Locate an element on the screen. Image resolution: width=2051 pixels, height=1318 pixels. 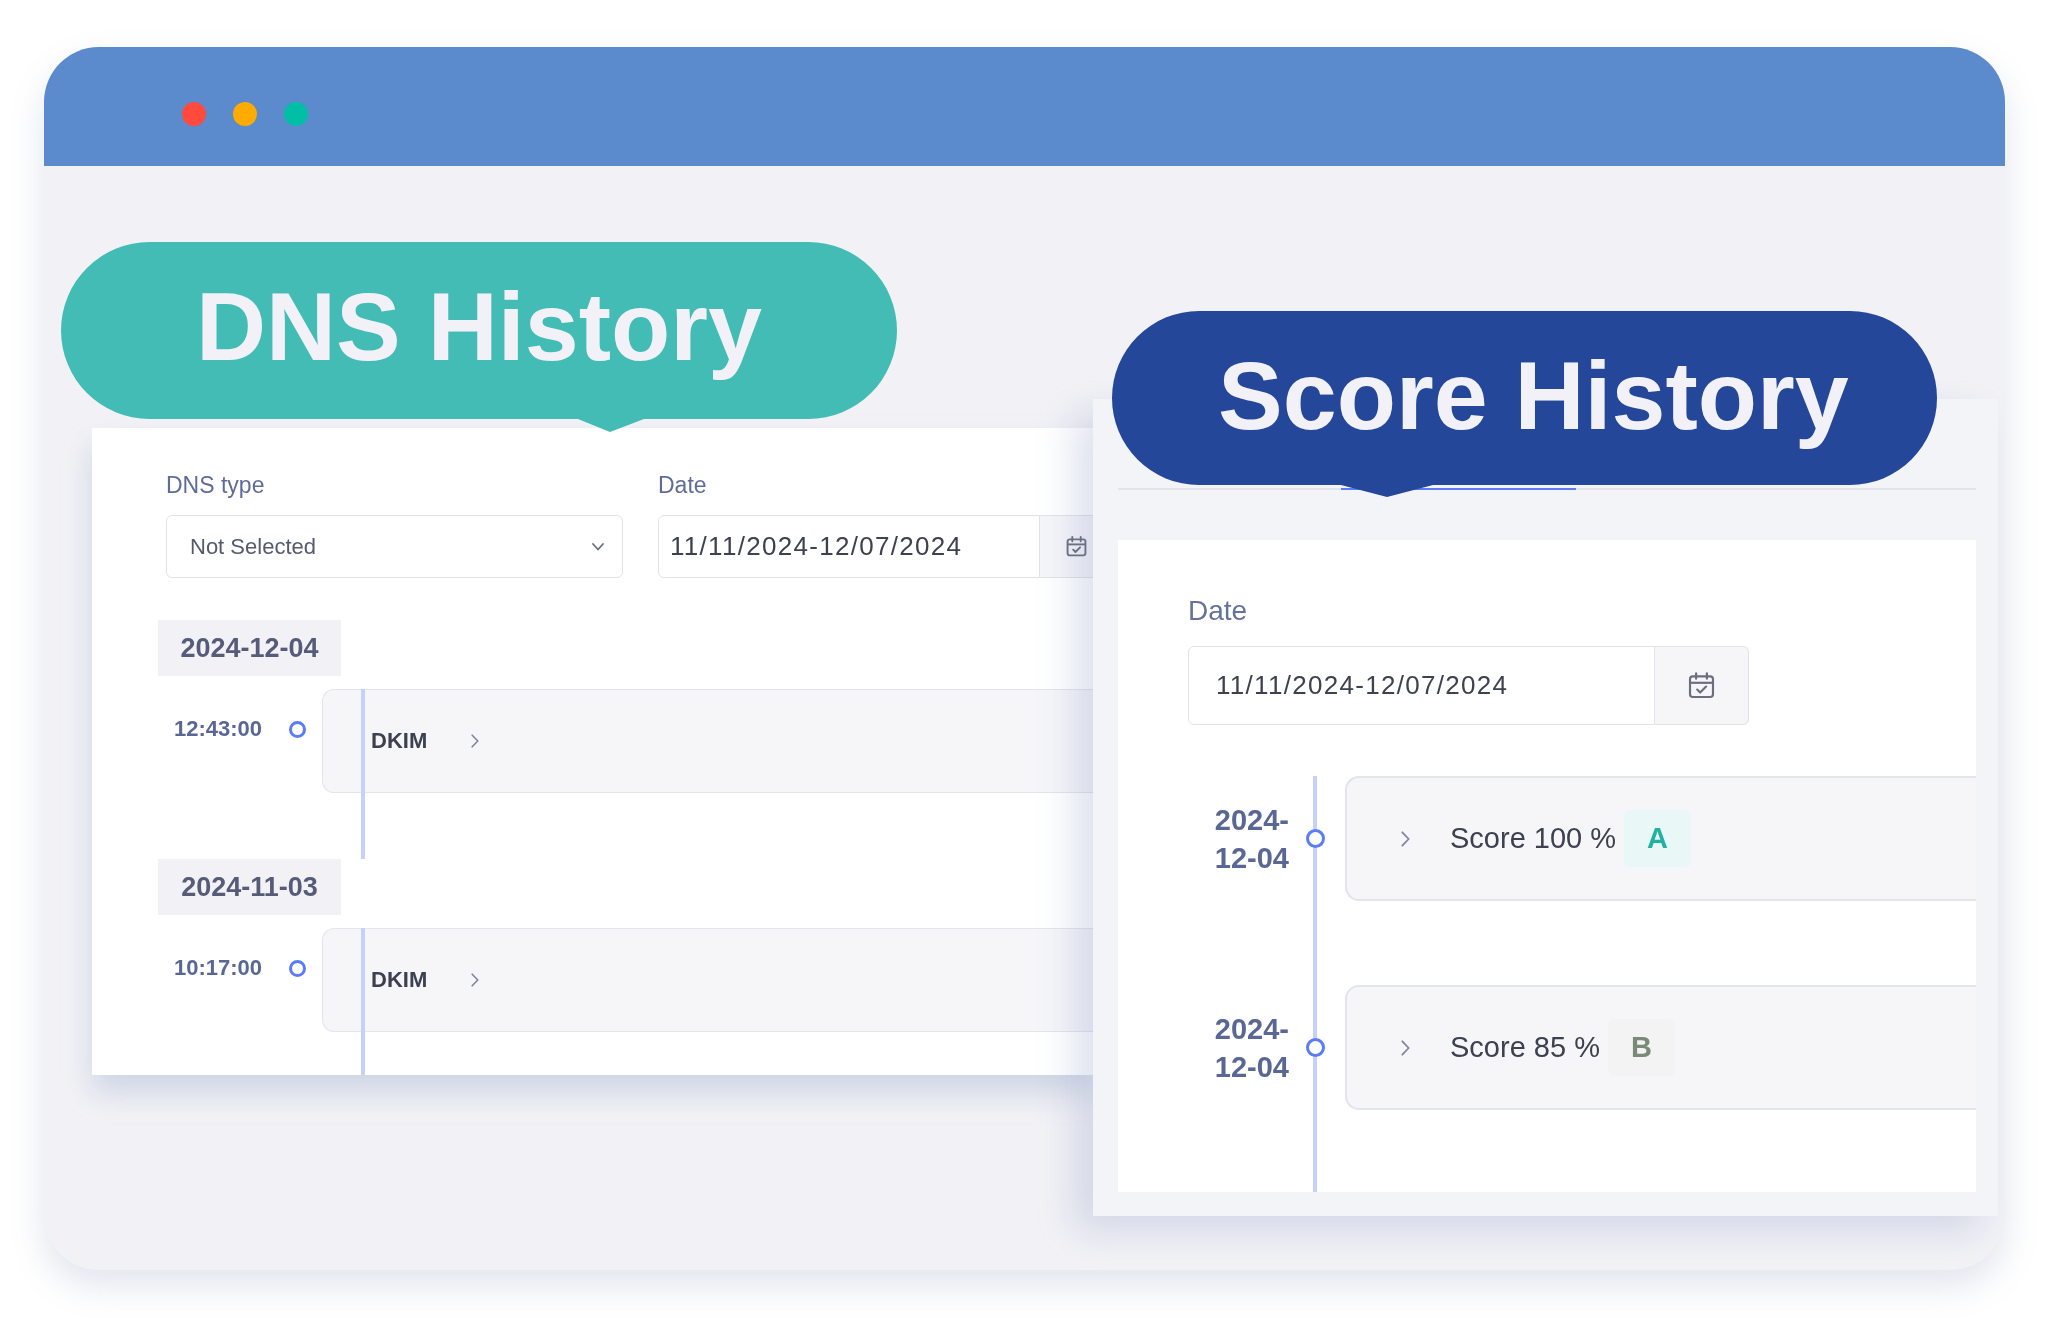
score-entry: Score 85 % B is located at coordinates (1660, 1047).